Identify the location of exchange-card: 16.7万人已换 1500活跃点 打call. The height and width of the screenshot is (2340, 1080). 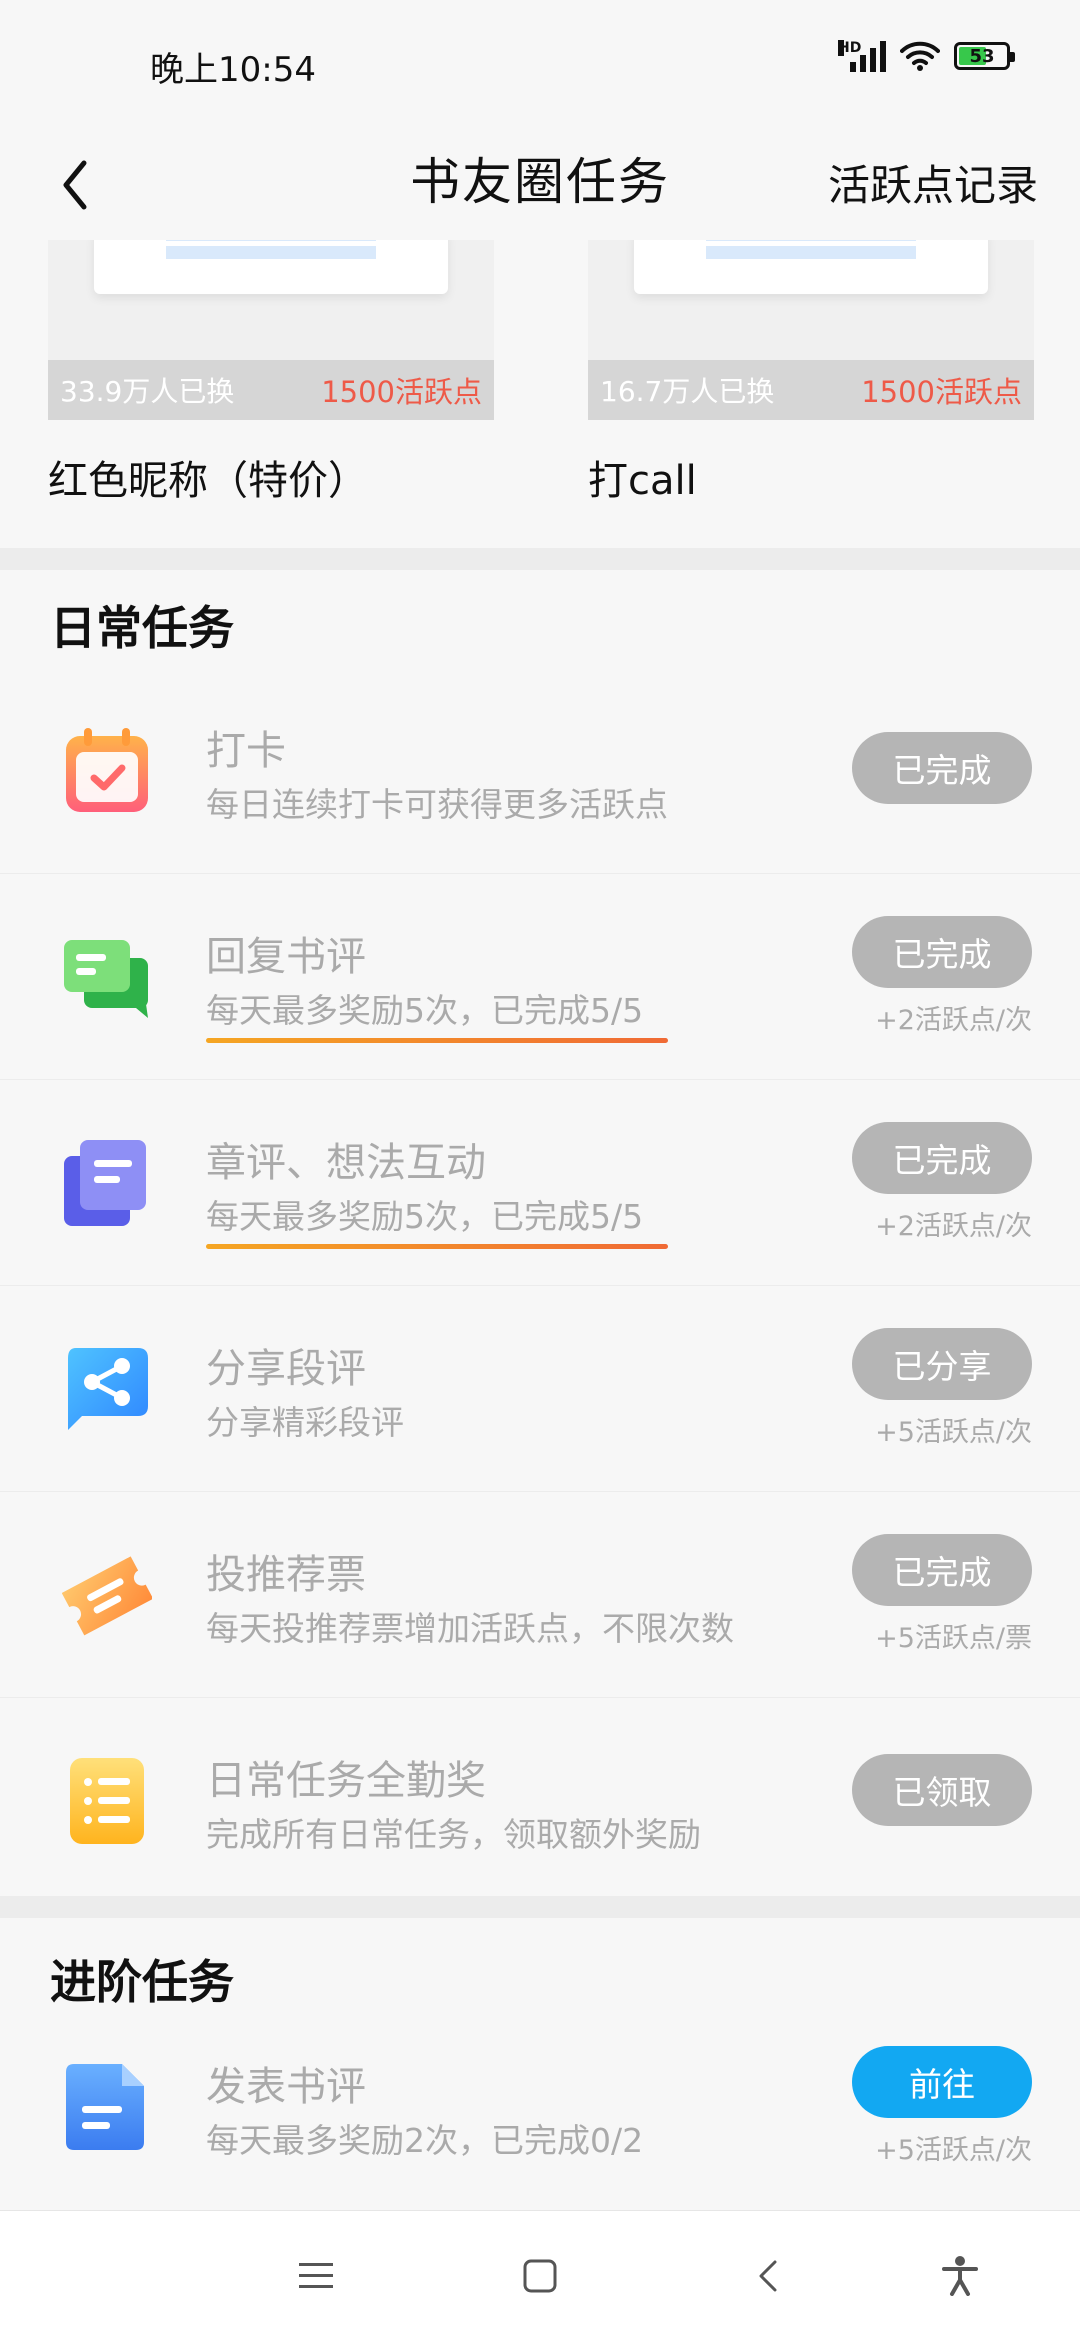
(811, 373).